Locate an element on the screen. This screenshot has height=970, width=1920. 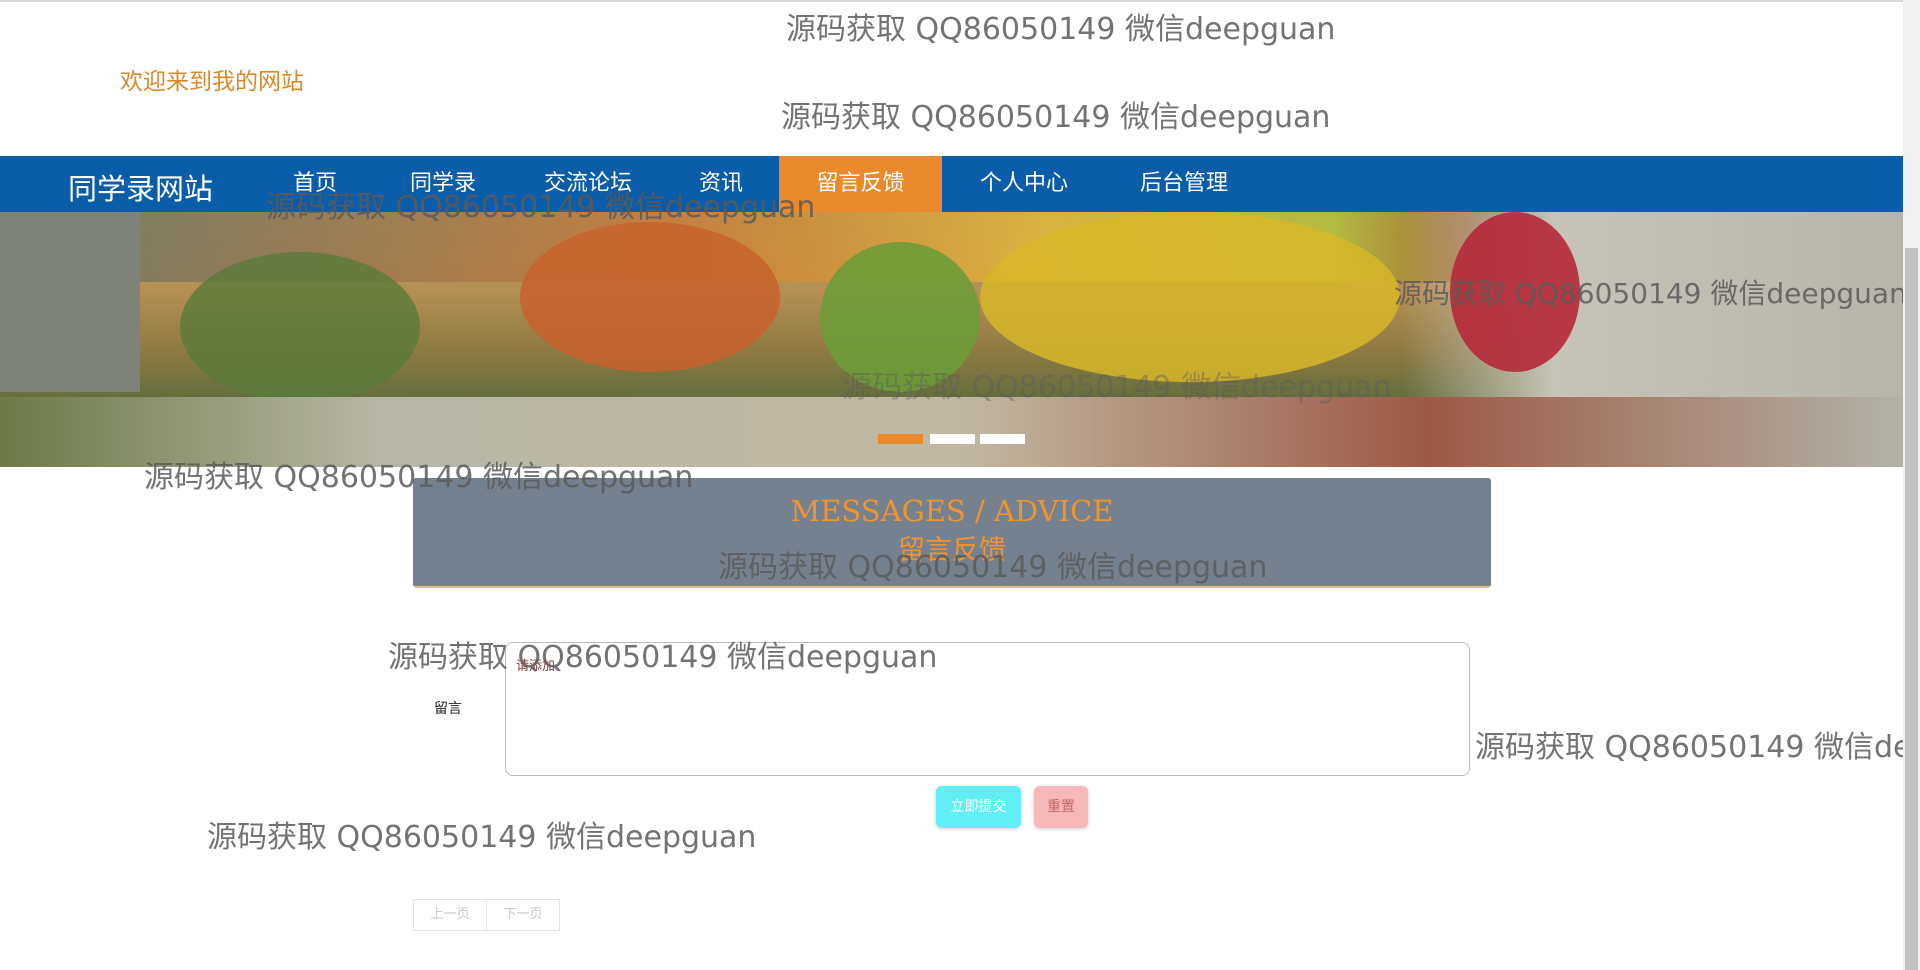
page-scrollbar is located at coordinates (1911, 485).